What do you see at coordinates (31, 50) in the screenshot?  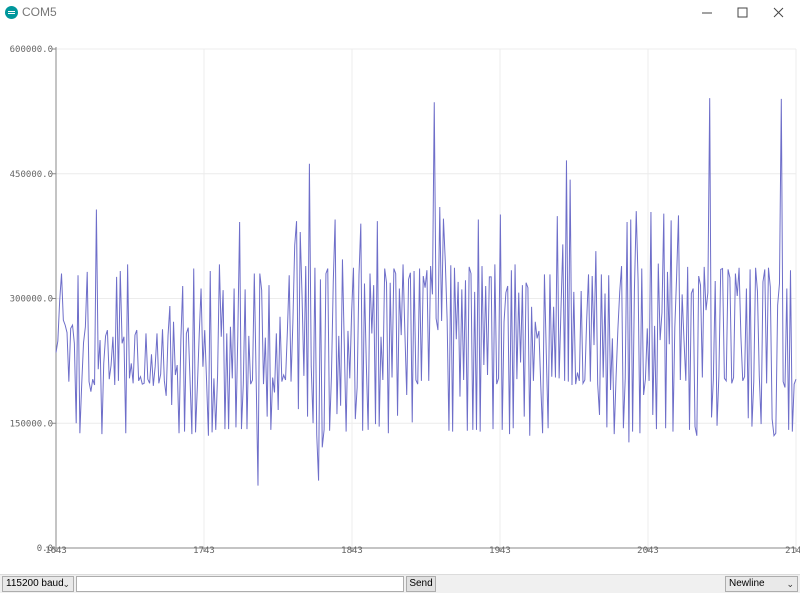 I see `y-tick-label: 600000.0` at bounding box center [31, 50].